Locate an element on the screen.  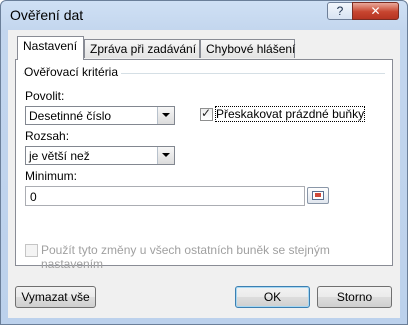
apply-all-checkbox is located at coordinates (31, 250).